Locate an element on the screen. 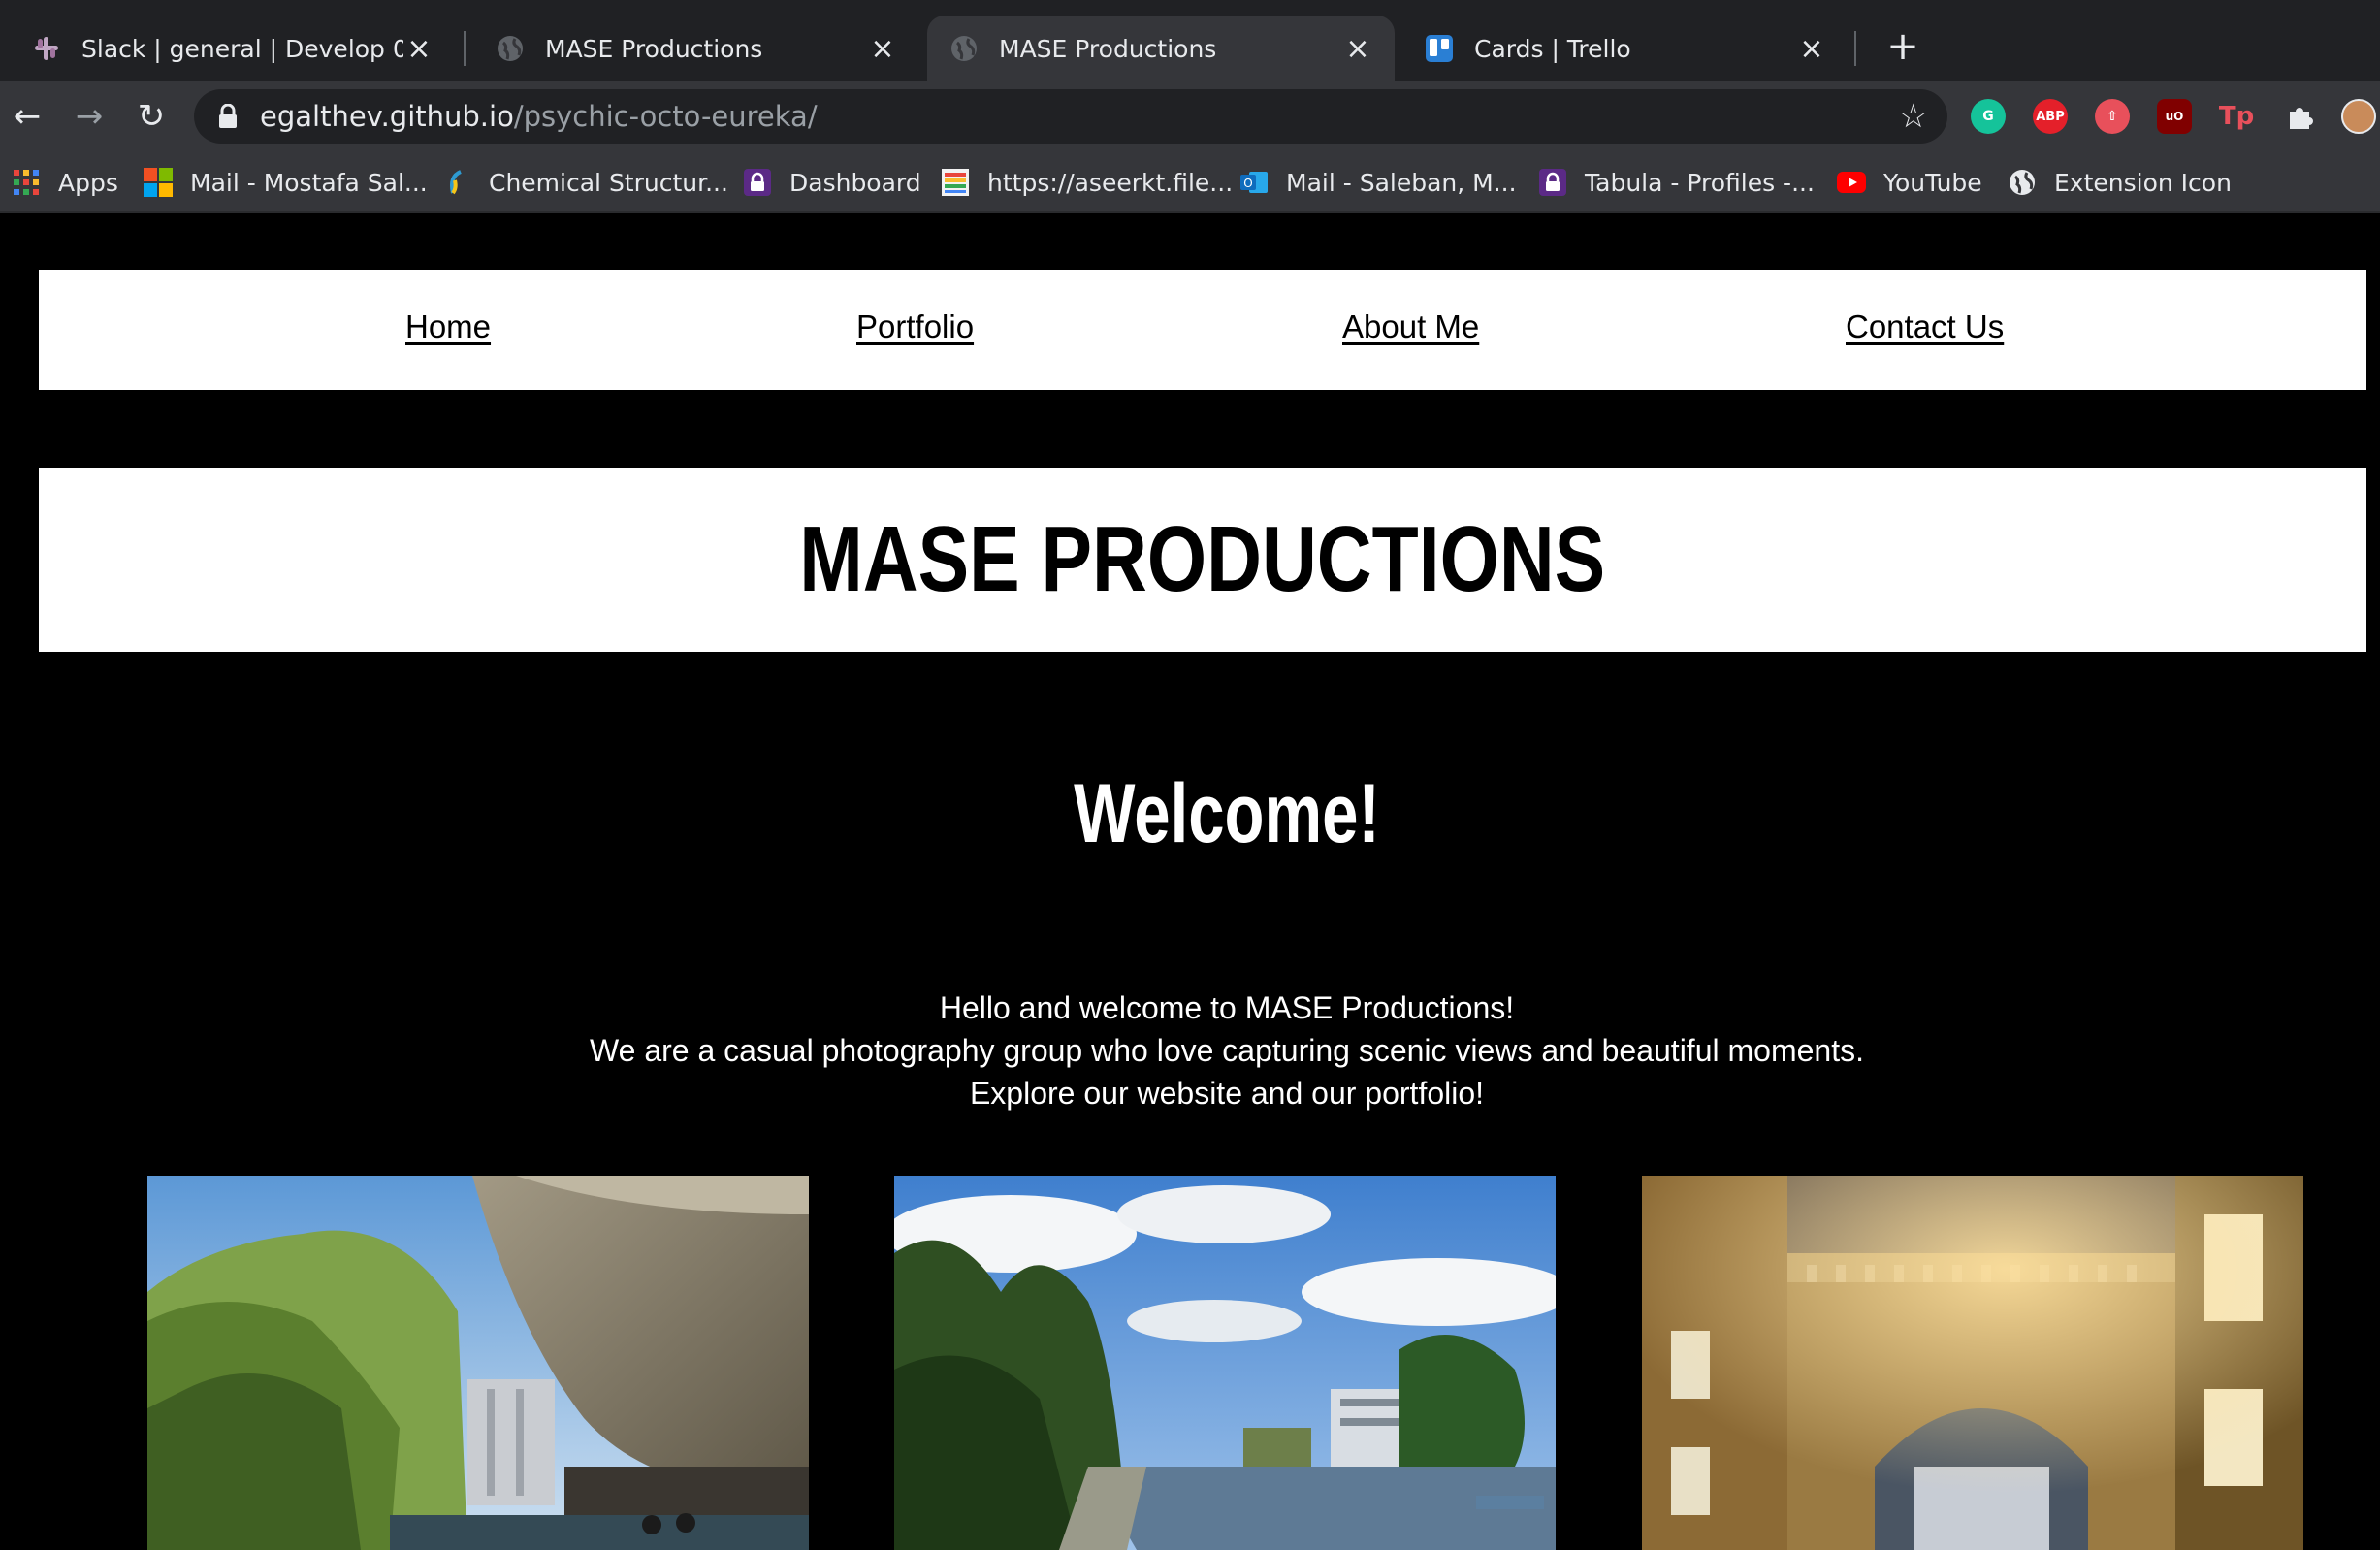  extension-label: G is located at coordinates (1988, 116).